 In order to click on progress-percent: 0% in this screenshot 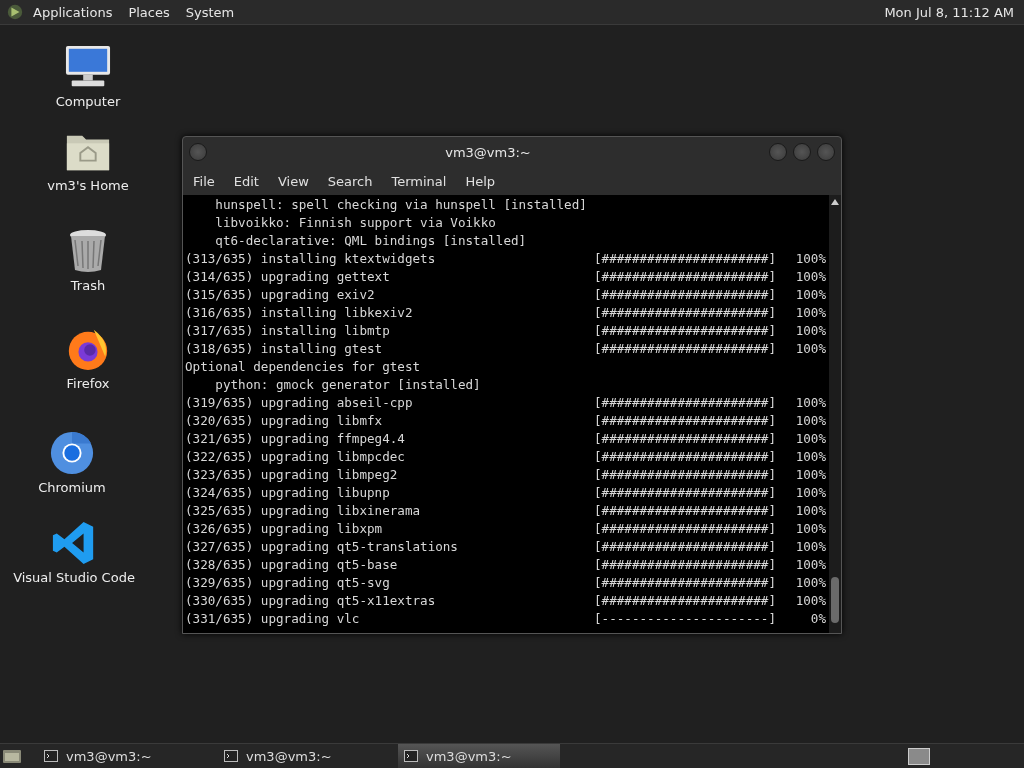, I will do `click(817, 619)`.